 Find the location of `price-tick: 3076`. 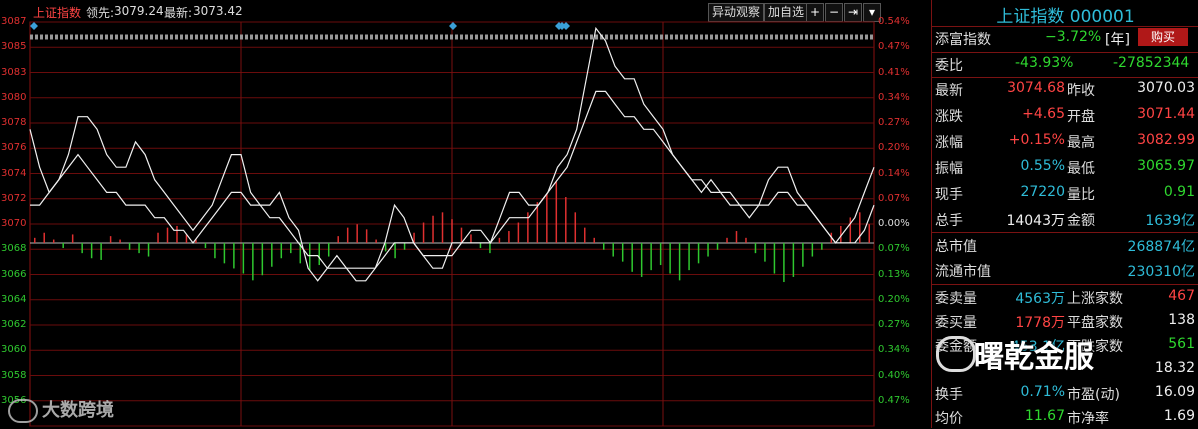

price-tick: 3076 is located at coordinates (14, 148).